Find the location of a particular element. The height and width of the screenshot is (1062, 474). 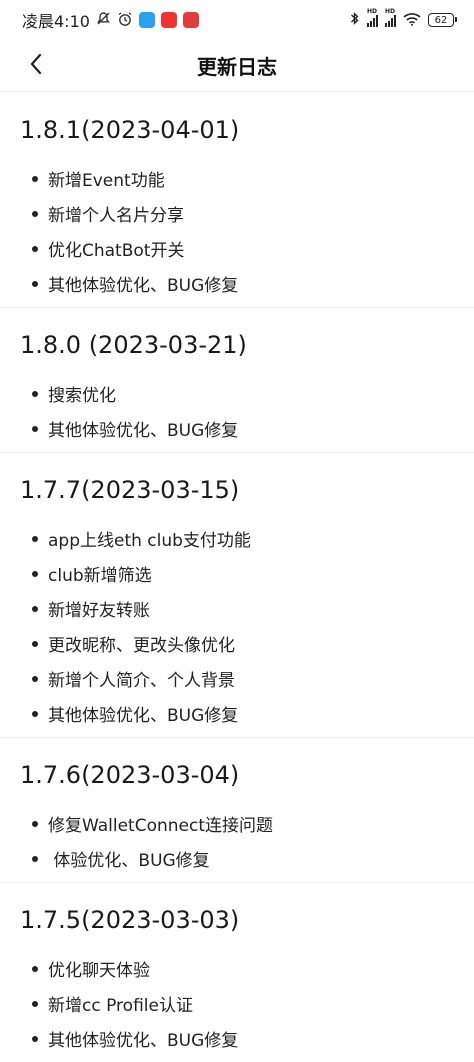

changelog-section: 1.8.0 (2023-03-21) 搜索优化 其他体验优化、BUG修复 is located at coordinates (237, 380).